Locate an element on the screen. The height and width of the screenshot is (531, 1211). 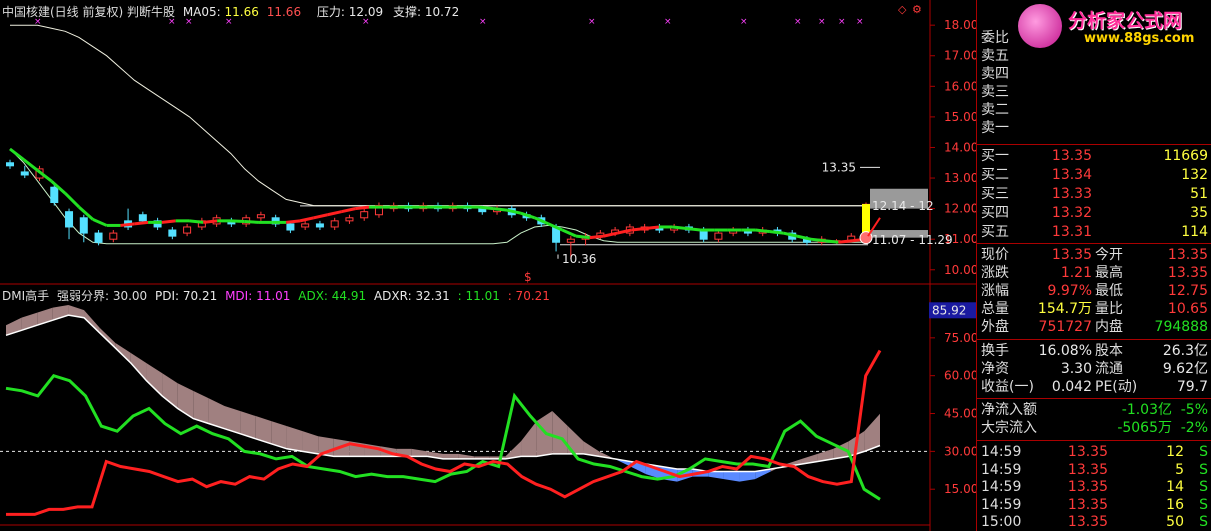
quote-row: 涨跌 1.21 最高 13.35 is located at coordinates (1094, 273).